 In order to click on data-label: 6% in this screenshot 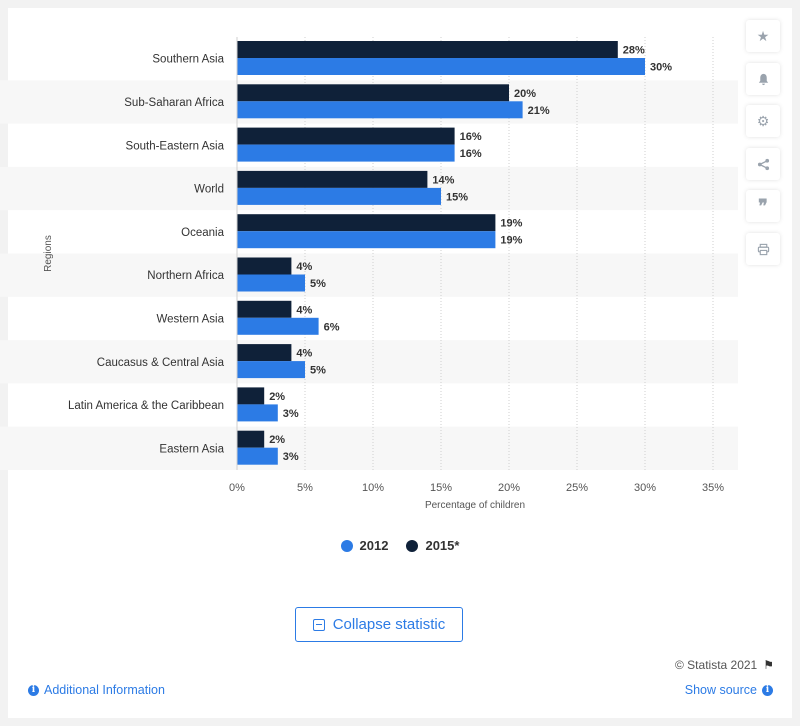, I will do `click(332, 327)`.